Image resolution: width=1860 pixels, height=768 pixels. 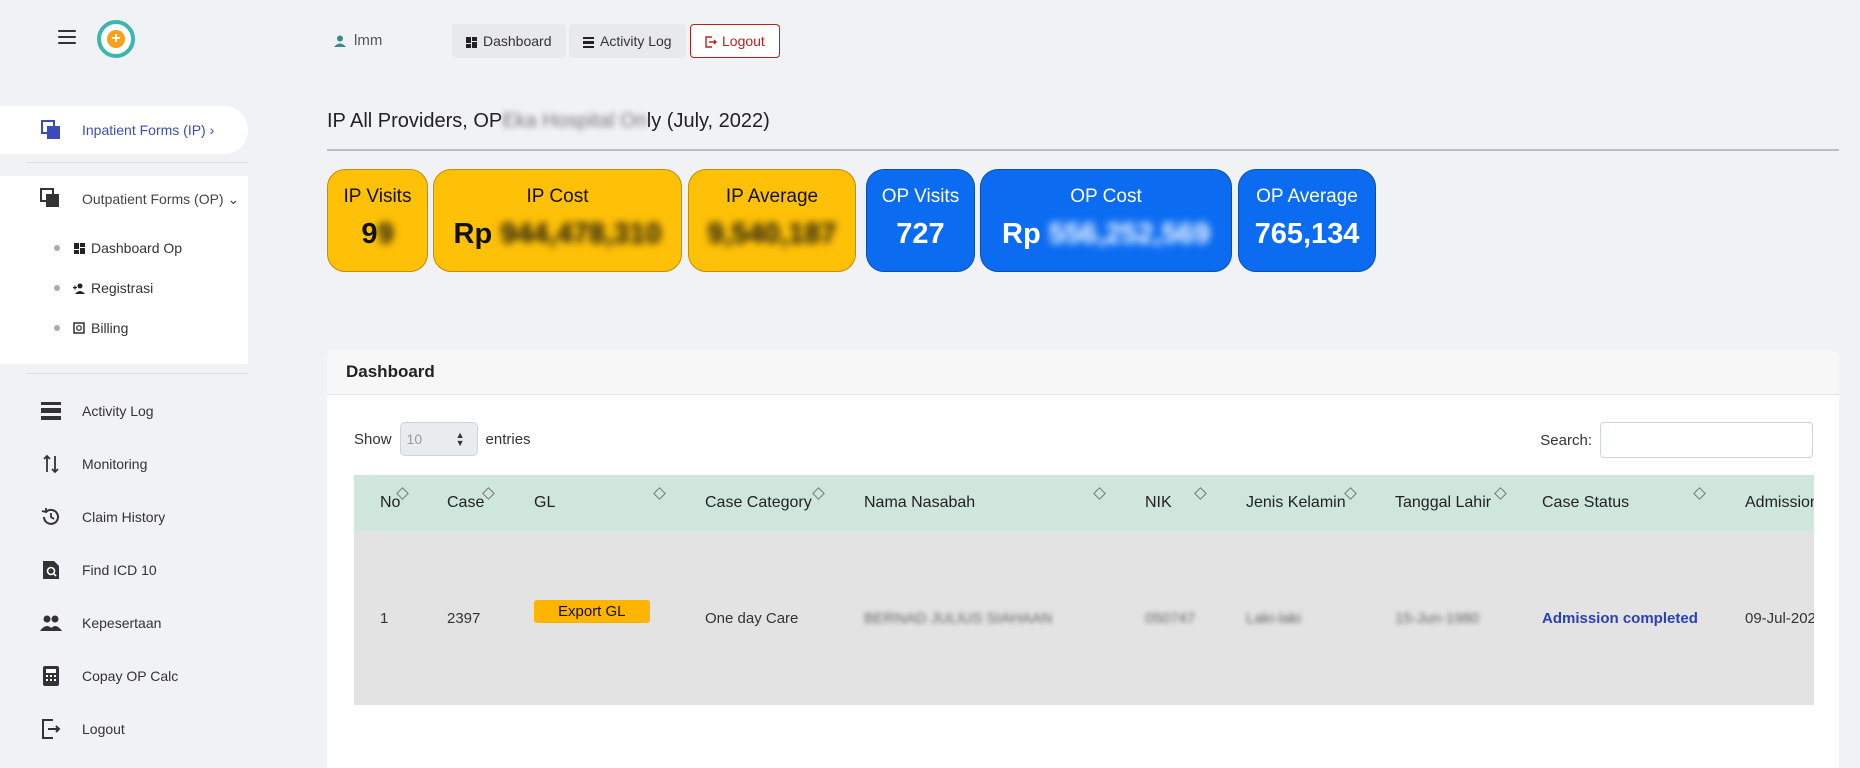 I want to click on sidebar-item-inpatient-forms: Inpatient Forms (IP) ›, so click(x=124, y=130).